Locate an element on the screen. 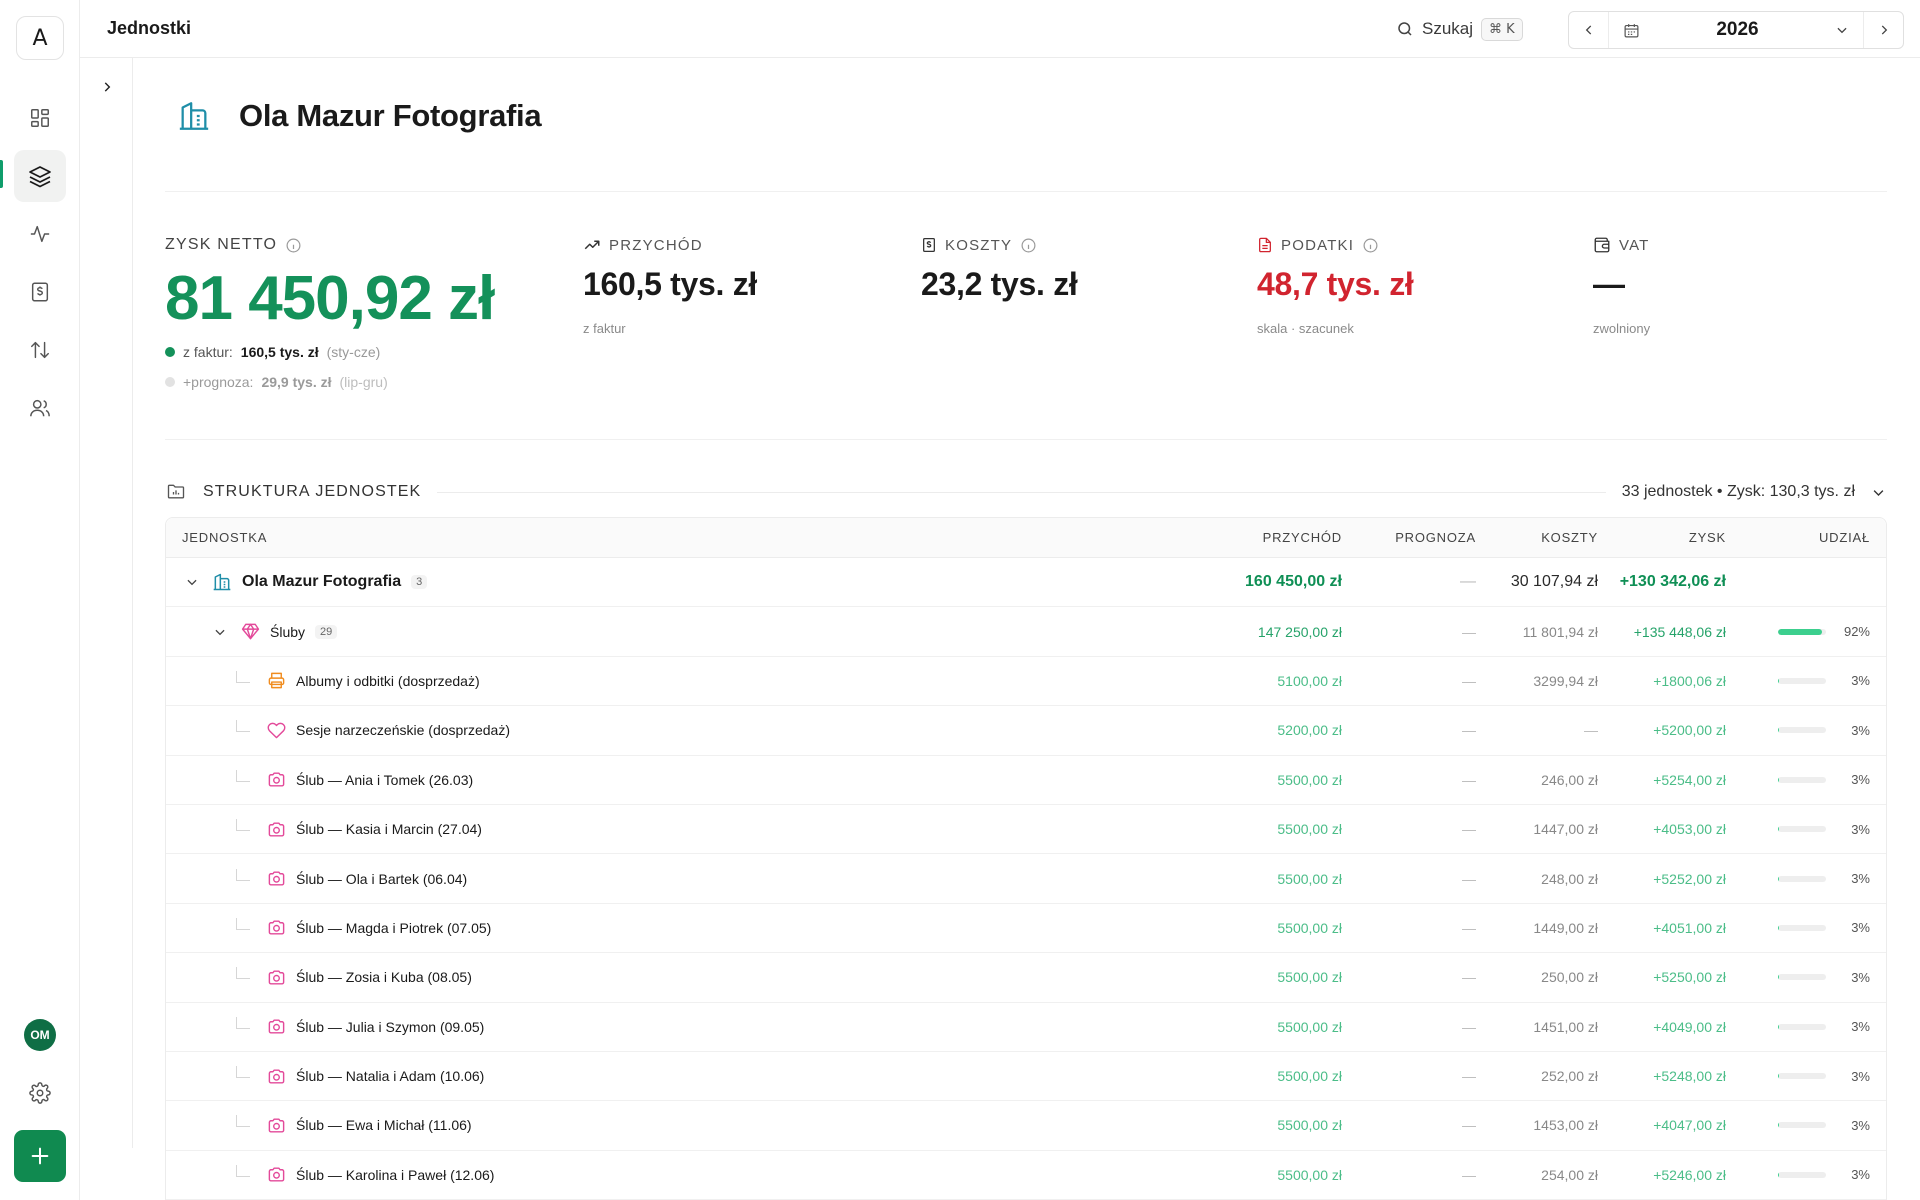 The width and height of the screenshot is (1920, 1200). year-value: 2026 is located at coordinates (1737, 29).